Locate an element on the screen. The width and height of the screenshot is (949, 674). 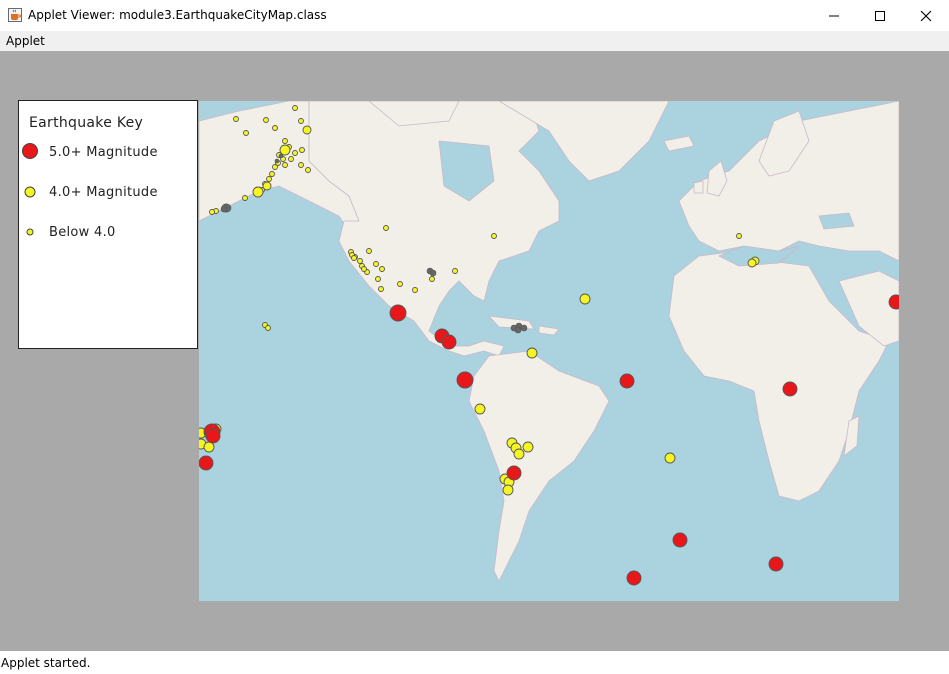
legend-major-marker is located at coordinates (30, 151).